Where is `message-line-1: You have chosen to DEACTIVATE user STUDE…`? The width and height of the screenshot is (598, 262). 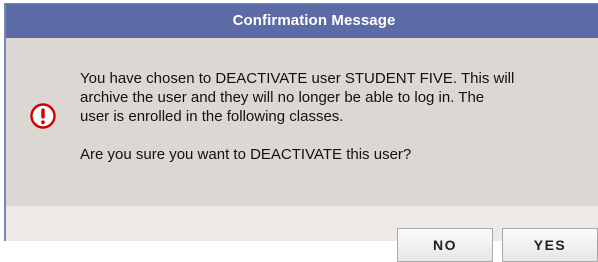 message-line-1: You have chosen to DEACTIVATE user STUDE… is located at coordinates (297, 78).